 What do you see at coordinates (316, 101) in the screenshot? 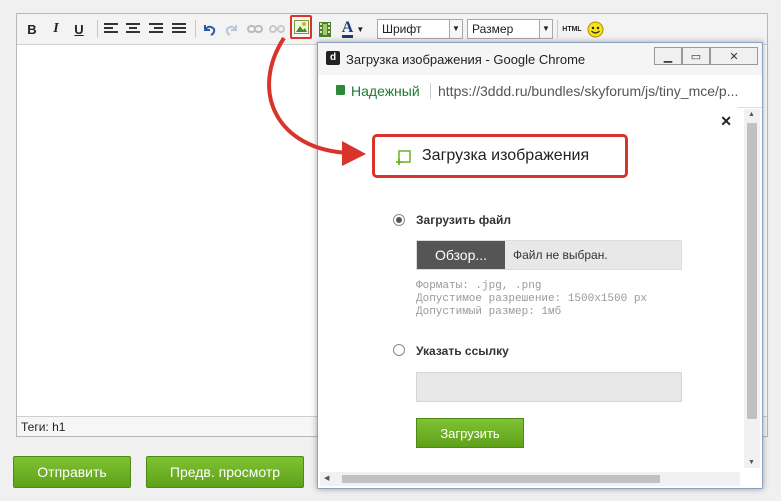
I see `annotation-arrow` at bounding box center [316, 101].